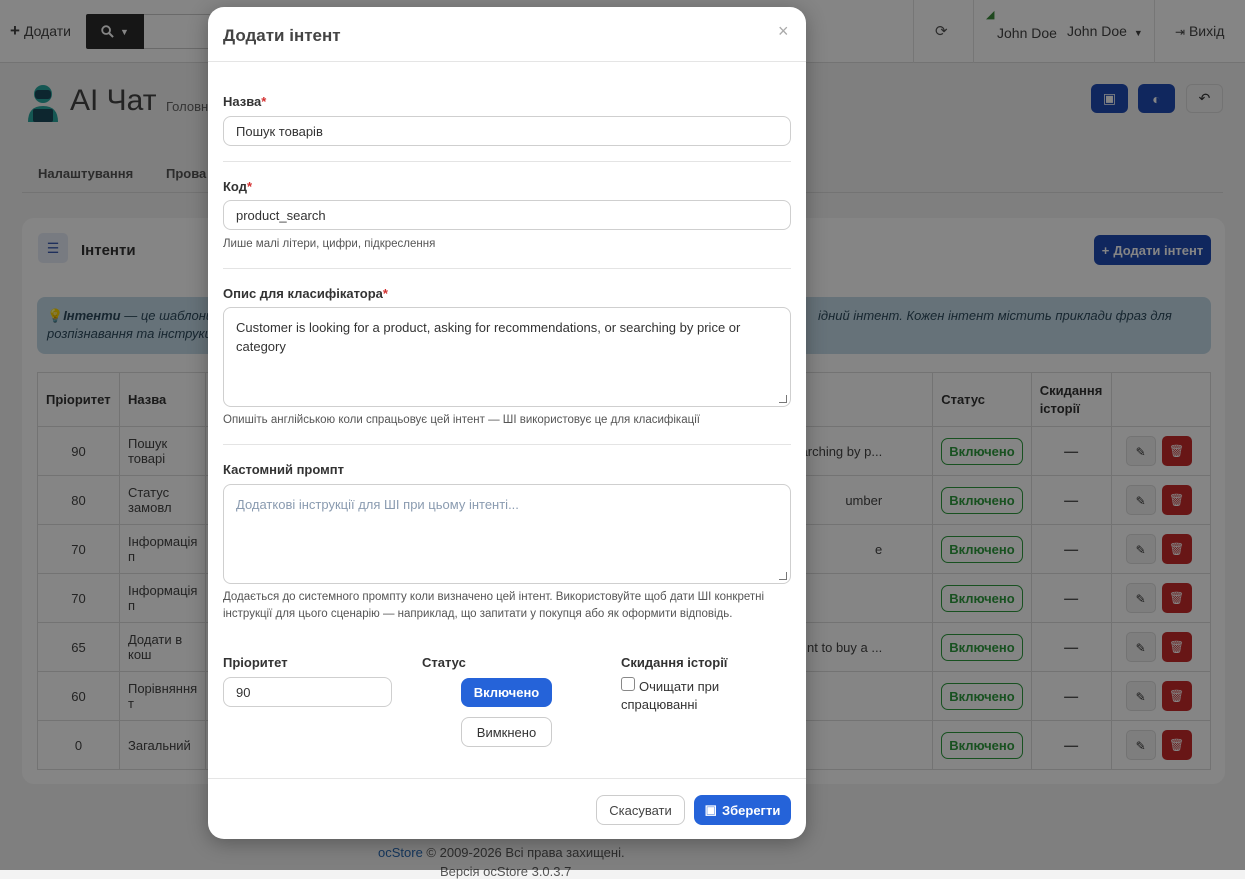  I want to click on code-field: product_search, so click(507, 215).